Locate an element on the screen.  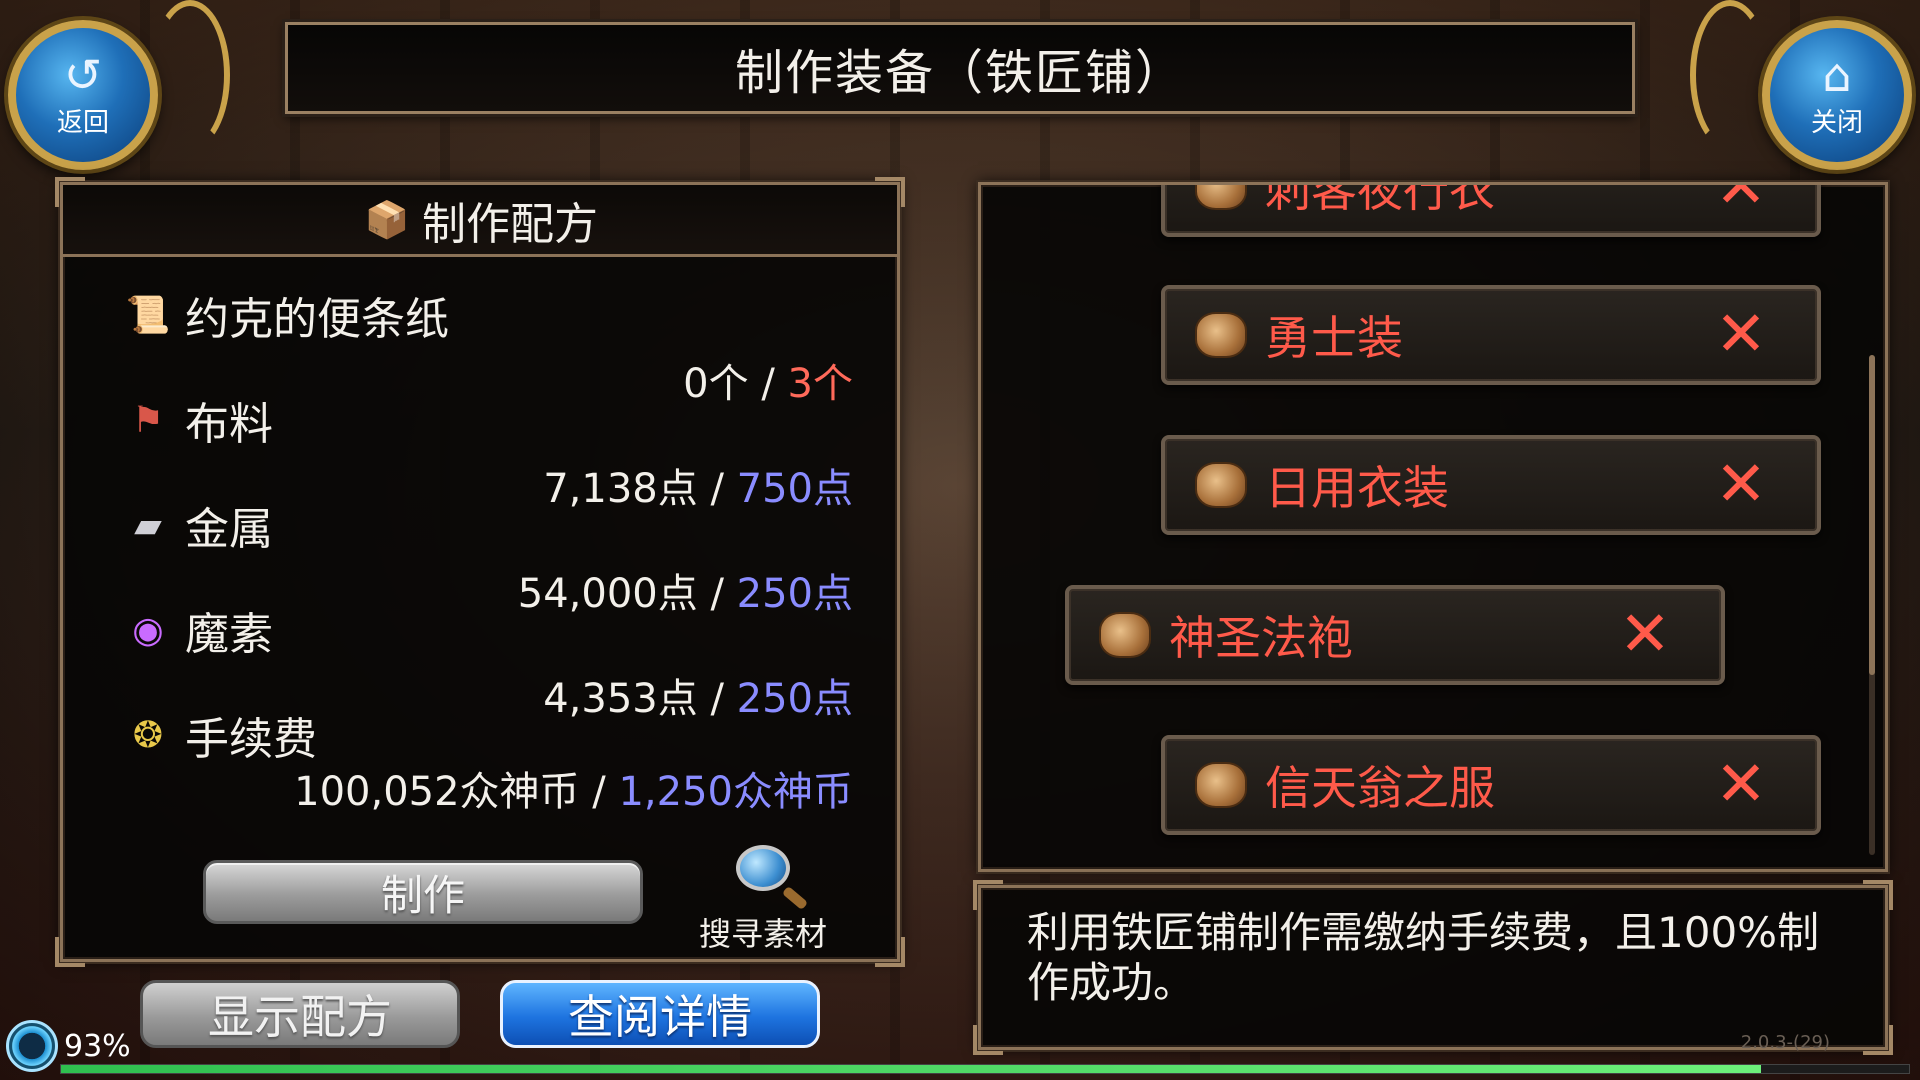
material-name: 手续费 is located at coordinates (251, 739).